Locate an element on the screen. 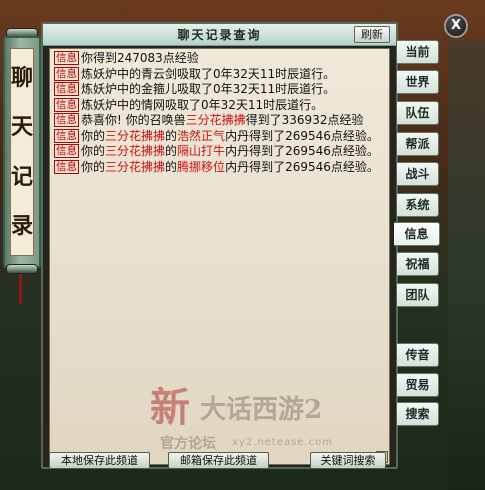 The width and height of the screenshot is (485, 490). chat-message: 信息 你的三分花拂拂的浩然正气内丹得到了269546点经验。 is located at coordinates (219, 136).